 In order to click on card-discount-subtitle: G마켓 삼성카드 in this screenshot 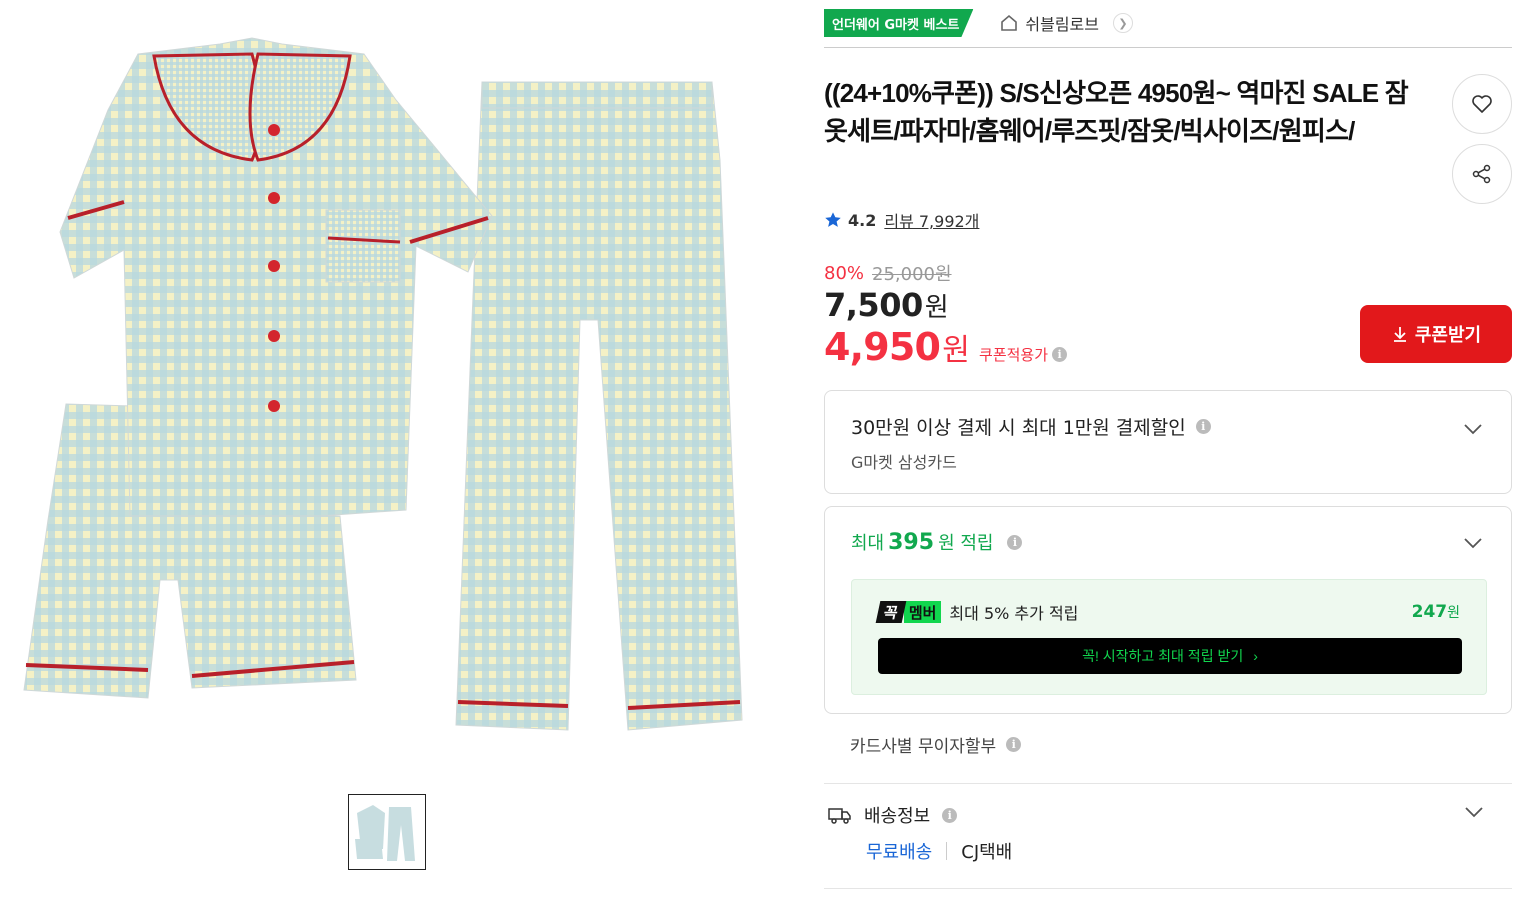, I will do `click(904, 462)`.